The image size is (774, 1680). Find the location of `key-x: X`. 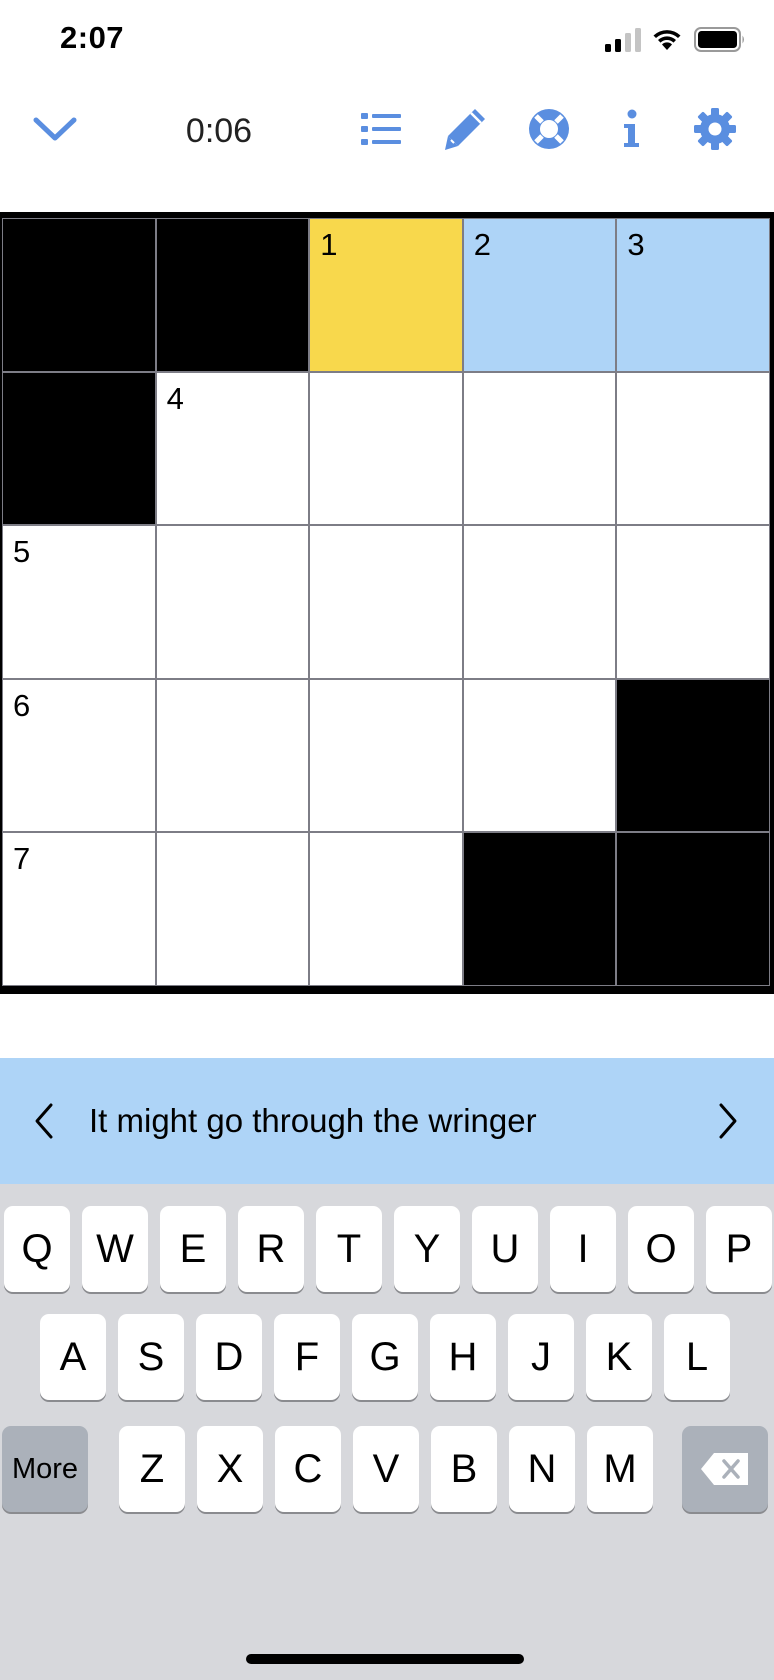

key-x: X is located at coordinates (230, 1469).